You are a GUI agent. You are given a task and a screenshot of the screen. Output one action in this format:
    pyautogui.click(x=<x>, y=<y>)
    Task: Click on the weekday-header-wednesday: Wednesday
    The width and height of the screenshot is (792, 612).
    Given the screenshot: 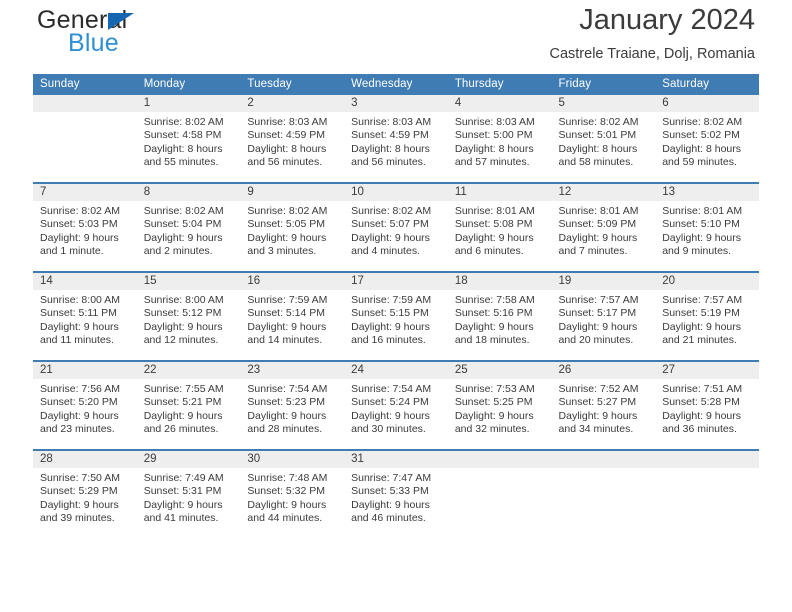 What is the action you would take?
    pyautogui.click(x=396, y=84)
    